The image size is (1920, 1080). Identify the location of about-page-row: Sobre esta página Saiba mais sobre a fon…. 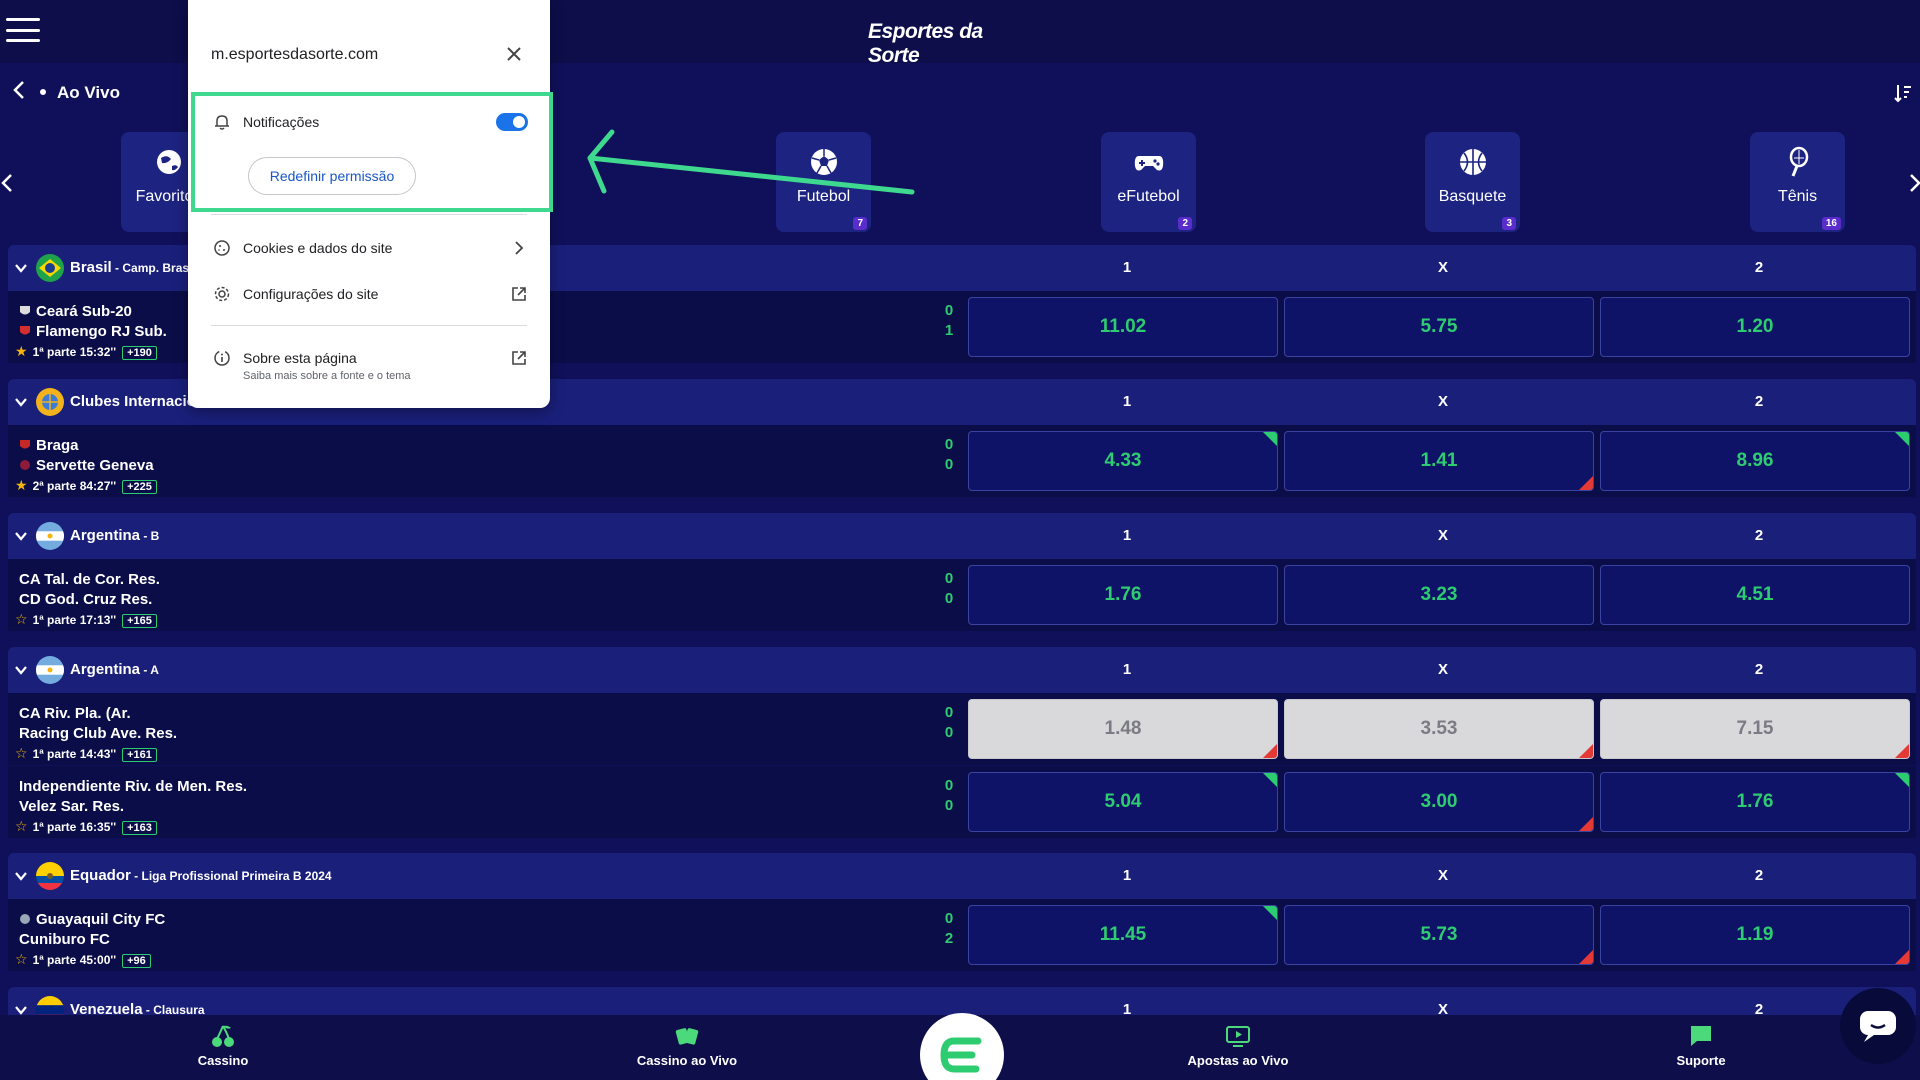
(369, 363).